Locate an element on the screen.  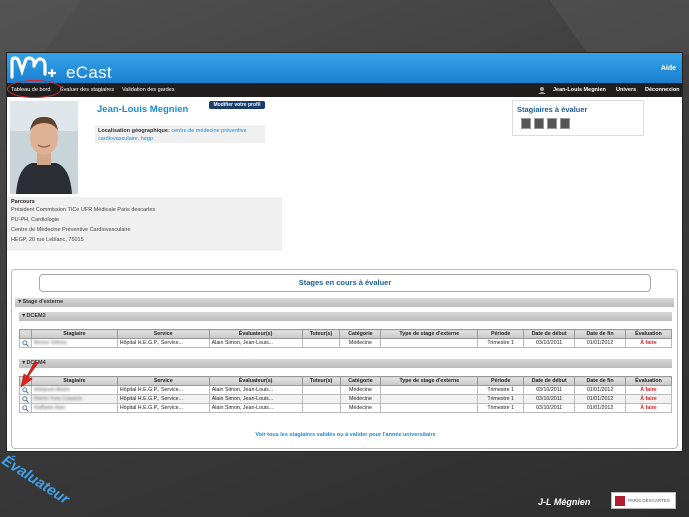
cell-stagiaire: Pierre-Yves Cavaroc is located at coordinates (74, 399).